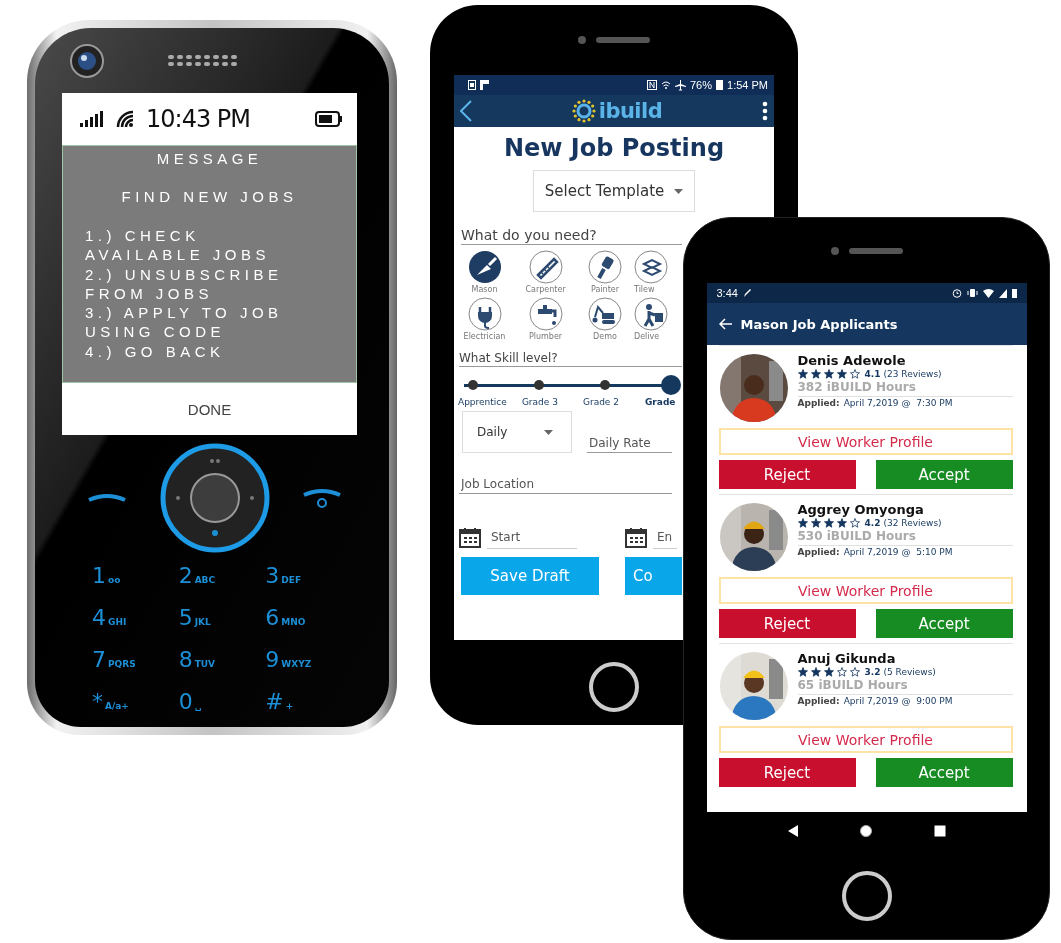 The image size is (1061, 943). I want to click on menu-icon, so click(765, 111).